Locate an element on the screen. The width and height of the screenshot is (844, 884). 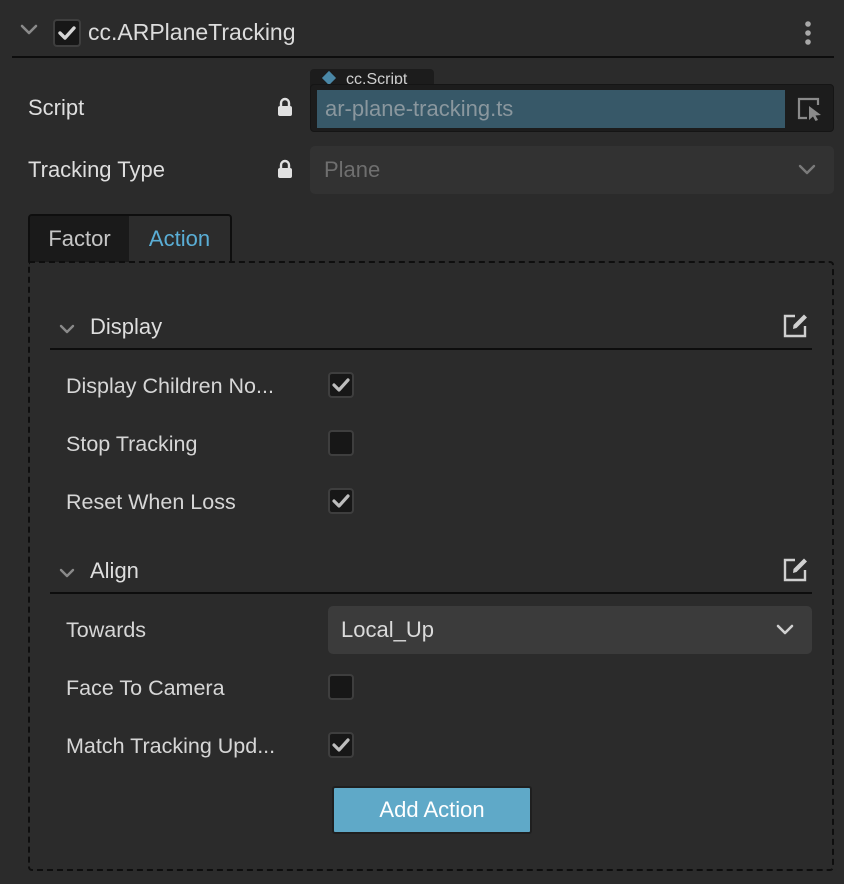
more-vertical-icon is located at coordinates (808, 33).